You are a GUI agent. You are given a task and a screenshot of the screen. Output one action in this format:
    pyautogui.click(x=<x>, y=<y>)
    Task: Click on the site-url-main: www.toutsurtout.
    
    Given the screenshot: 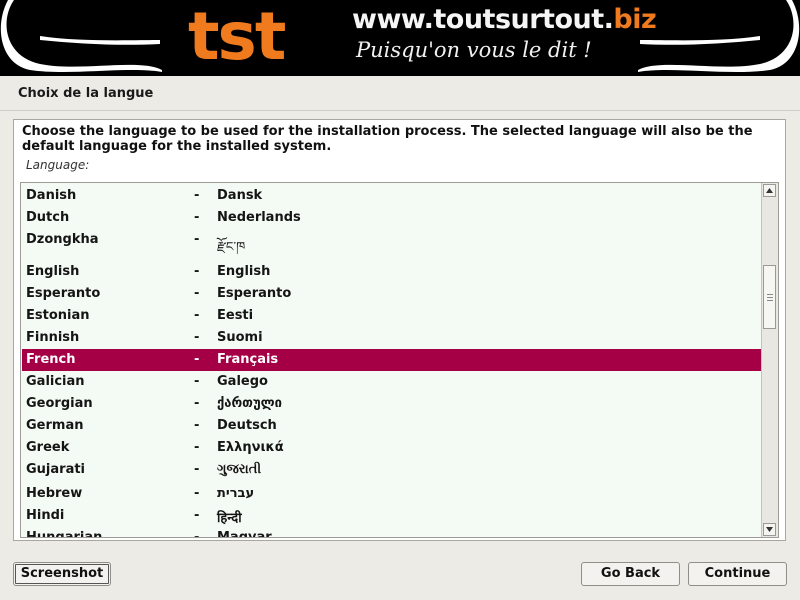 What is the action you would take?
    pyautogui.click(x=483, y=19)
    